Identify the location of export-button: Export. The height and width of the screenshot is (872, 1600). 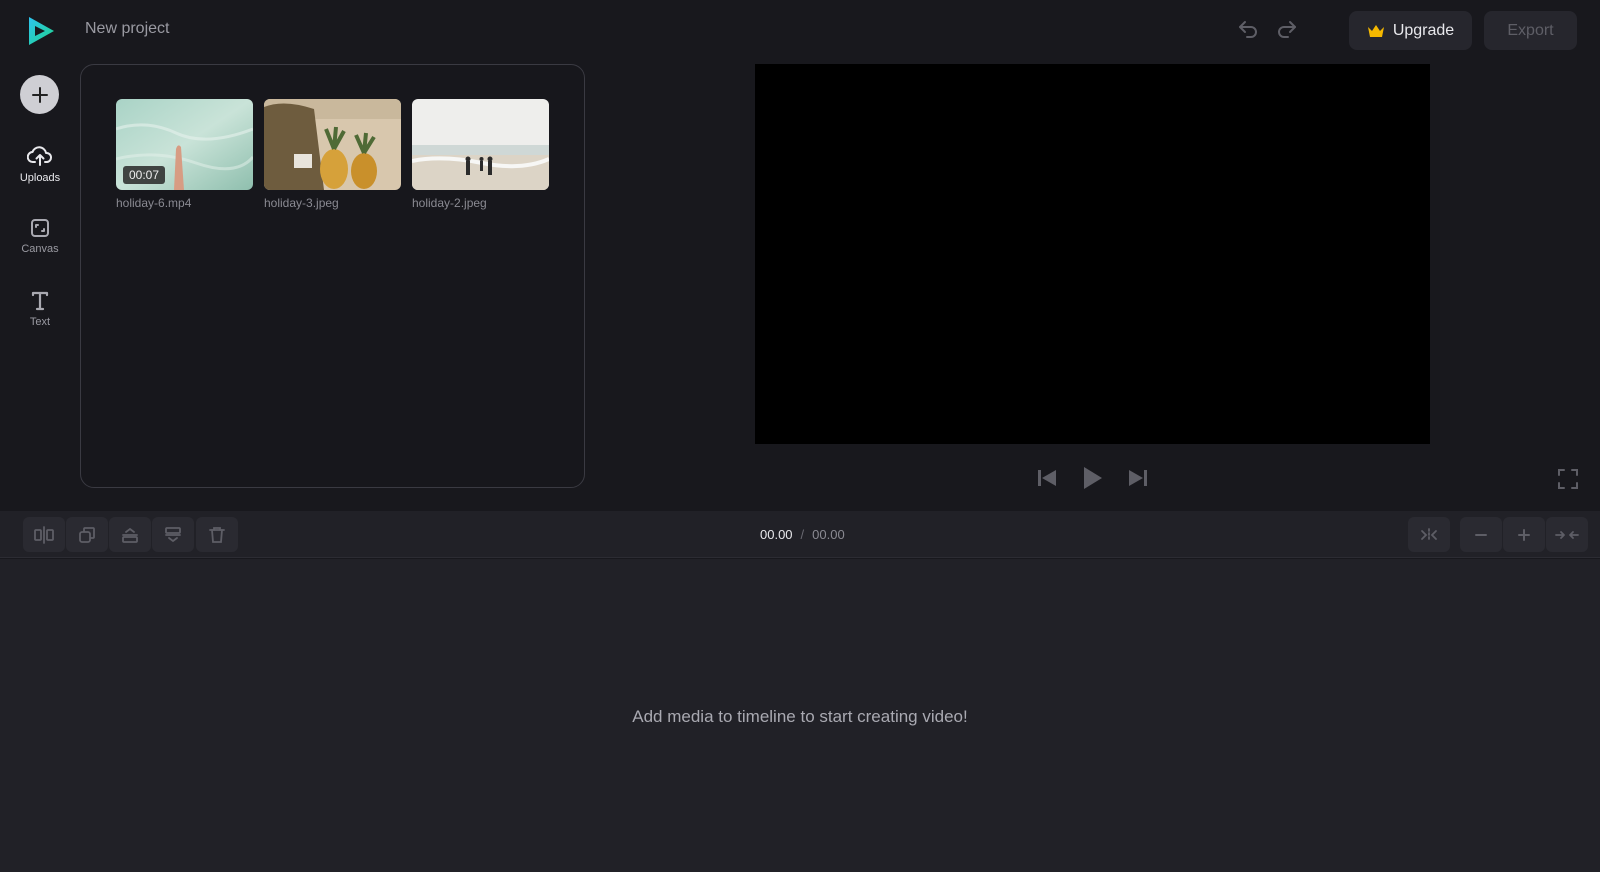
(1530, 30).